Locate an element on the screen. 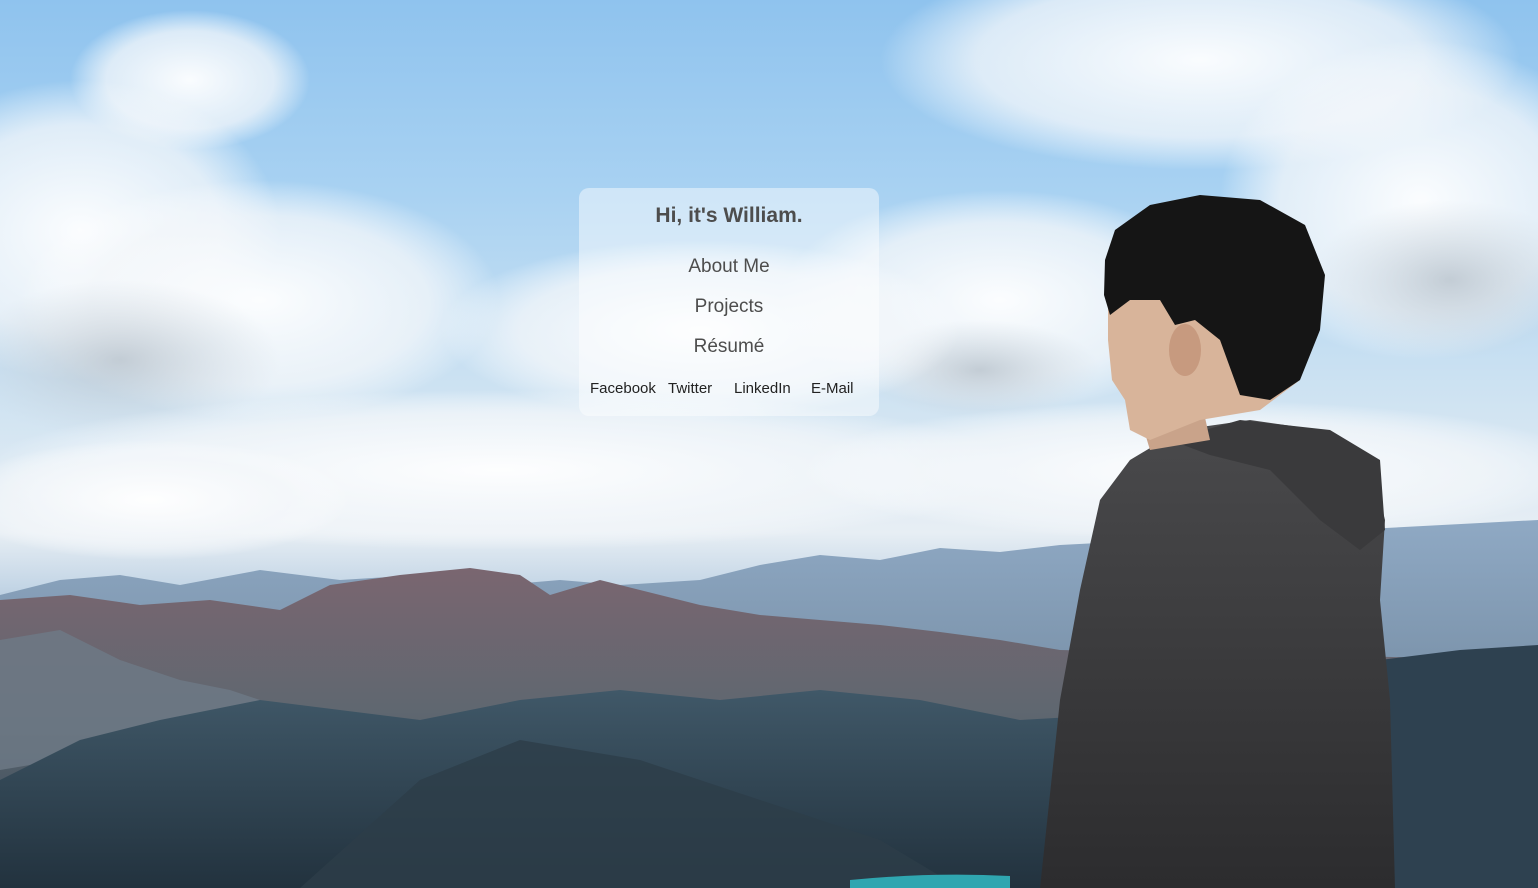  email-link: E-Mail is located at coordinates (832, 388).